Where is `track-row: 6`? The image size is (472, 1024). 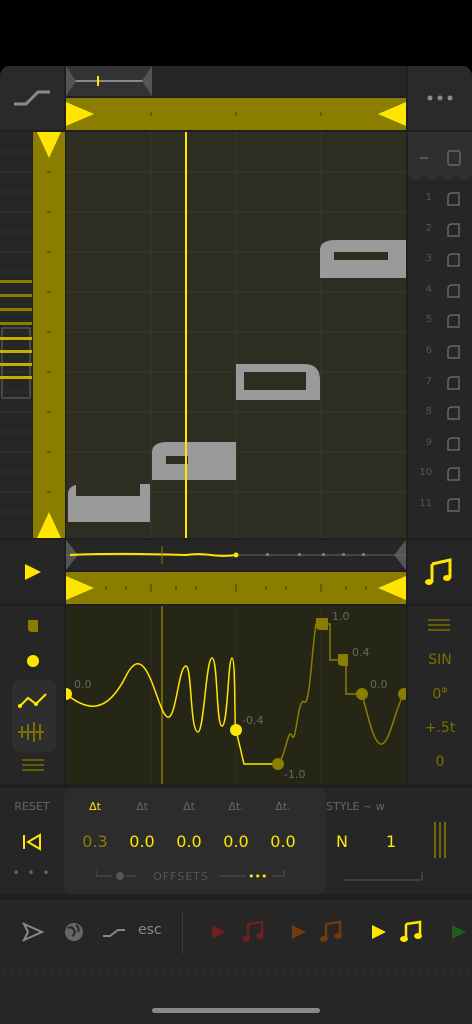
track-row: 6 is located at coordinates (440, 352).